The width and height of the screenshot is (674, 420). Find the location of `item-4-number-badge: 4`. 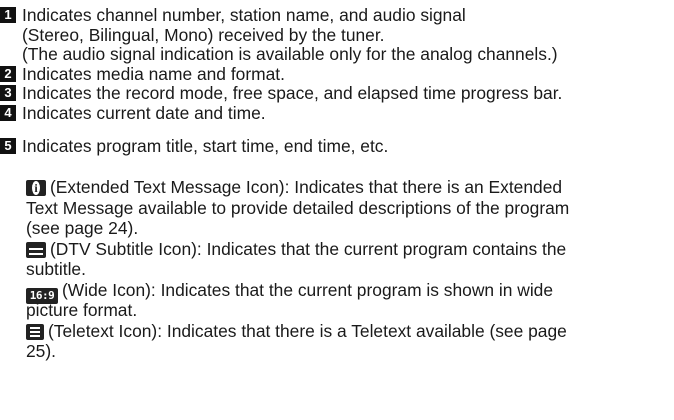

item-4-number-badge: 4 is located at coordinates (8, 113).